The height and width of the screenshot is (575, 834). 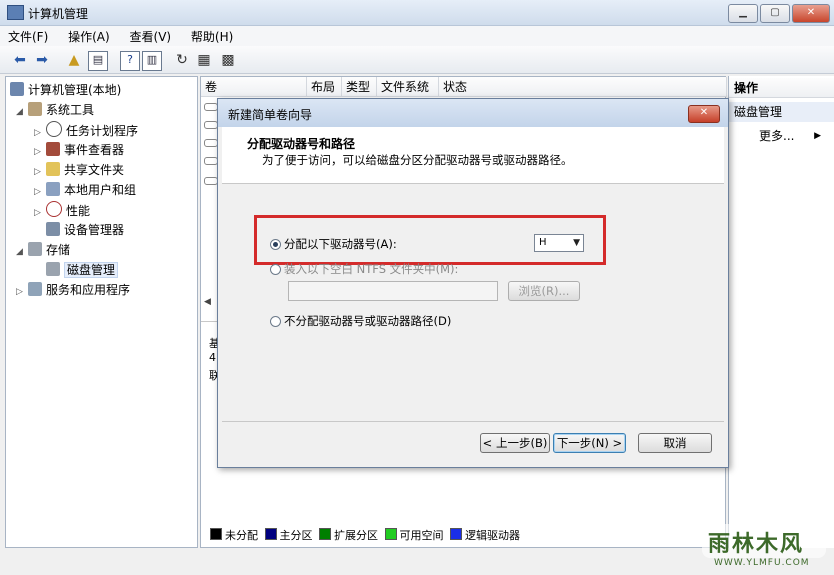 I want to click on tree-item-shared-folders: ▷ 共享文件夹, so click(x=79, y=169).